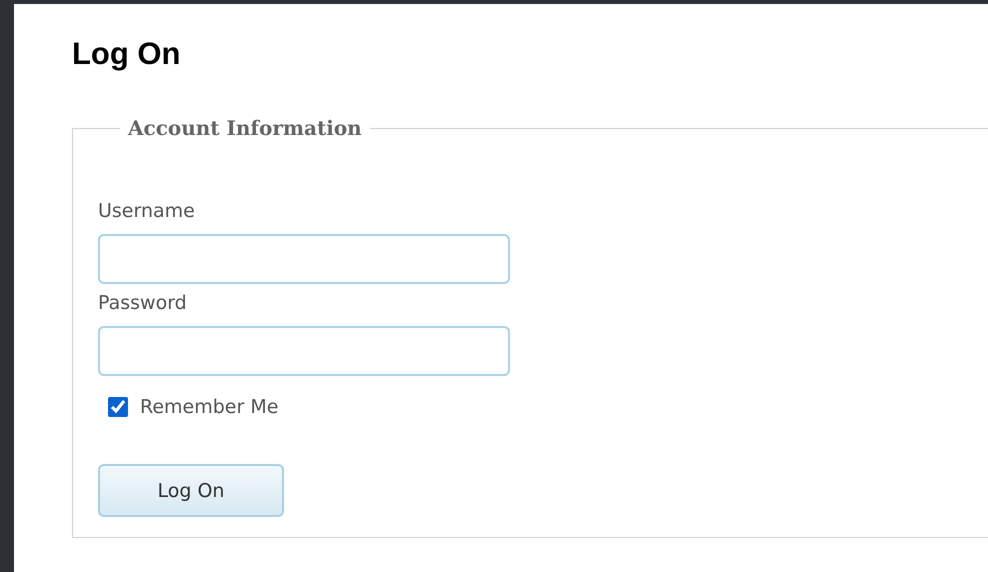 The height and width of the screenshot is (572, 988). Describe the element at coordinates (127, 54) in the screenshot. I see `page-title: Log On` at that location.